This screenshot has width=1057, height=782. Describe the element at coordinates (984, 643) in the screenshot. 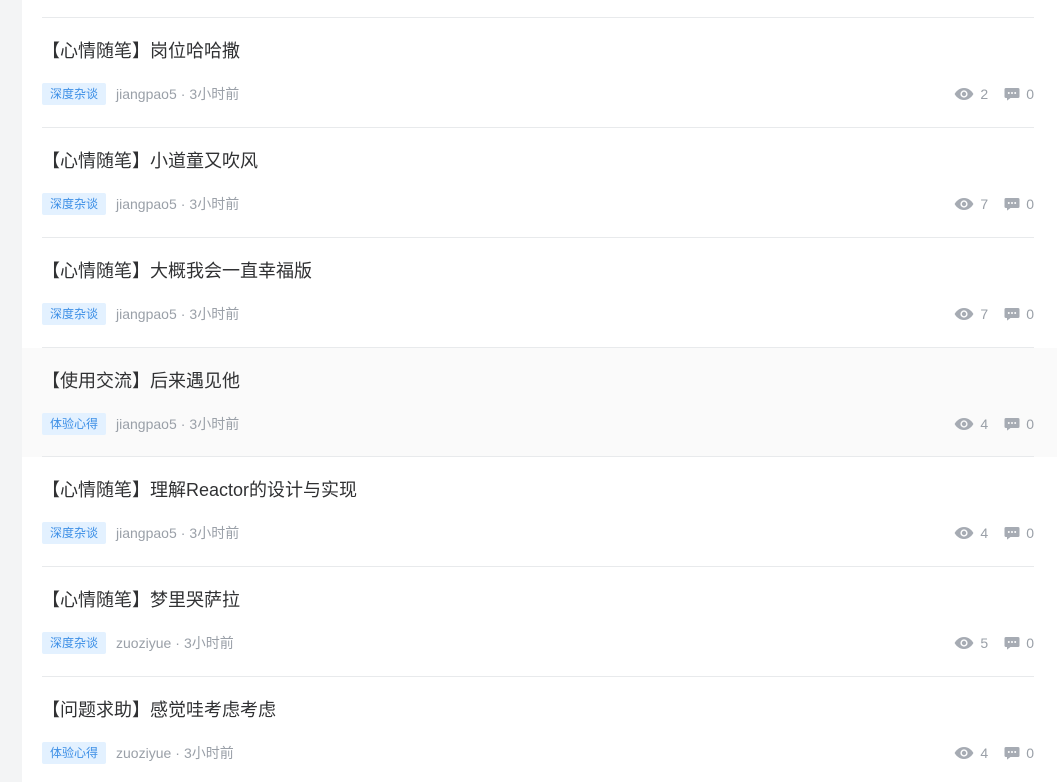

I see `view-count-value: 5` at that location.